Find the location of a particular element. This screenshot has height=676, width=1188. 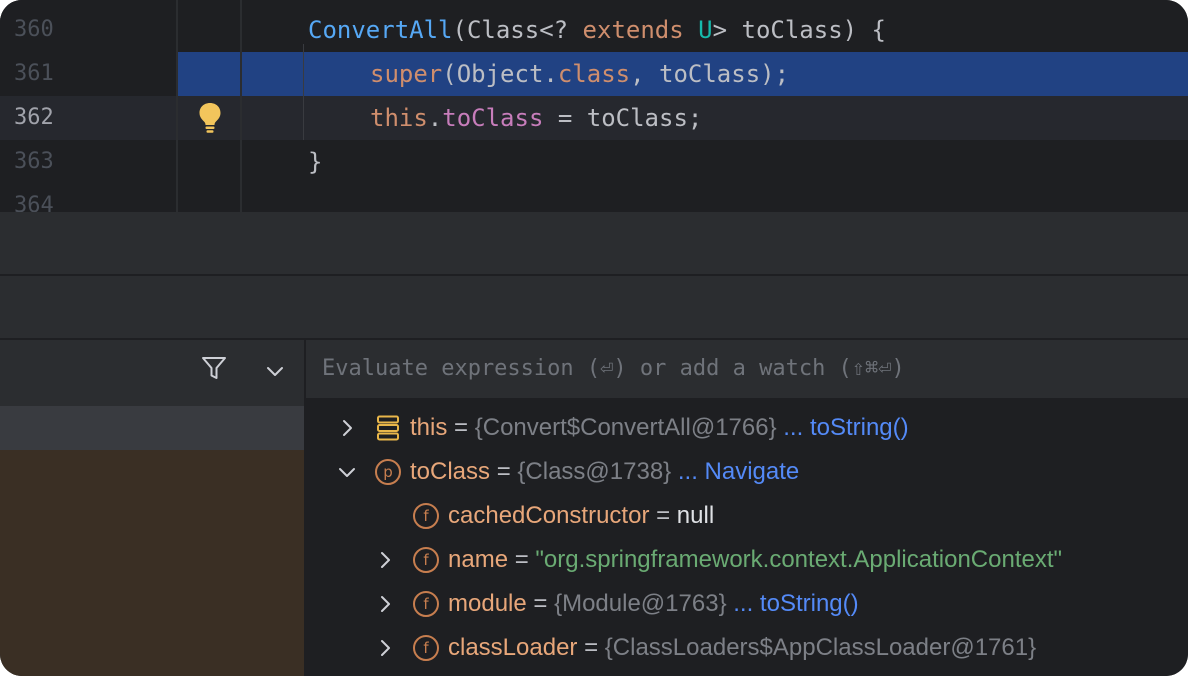

frames-panel is located at coordinates (152, 508).